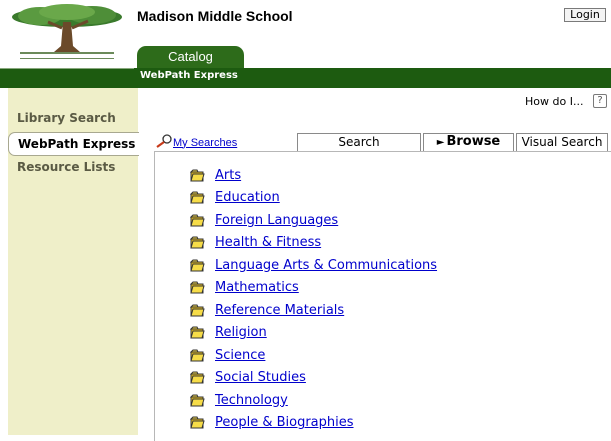 This screenshot has height=441, width=611. What do you see at coordinates (228, 175) in the screenshot?
I see `topic-link: Arts` at bounding box center [228, 175].